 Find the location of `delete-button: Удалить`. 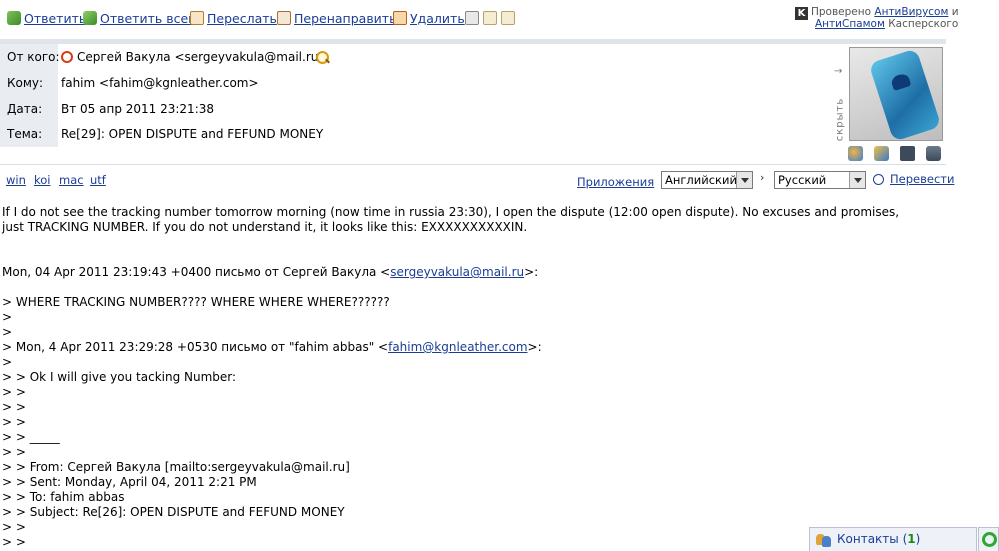

delete-button: Удалить is located at coordinates (429, 18).